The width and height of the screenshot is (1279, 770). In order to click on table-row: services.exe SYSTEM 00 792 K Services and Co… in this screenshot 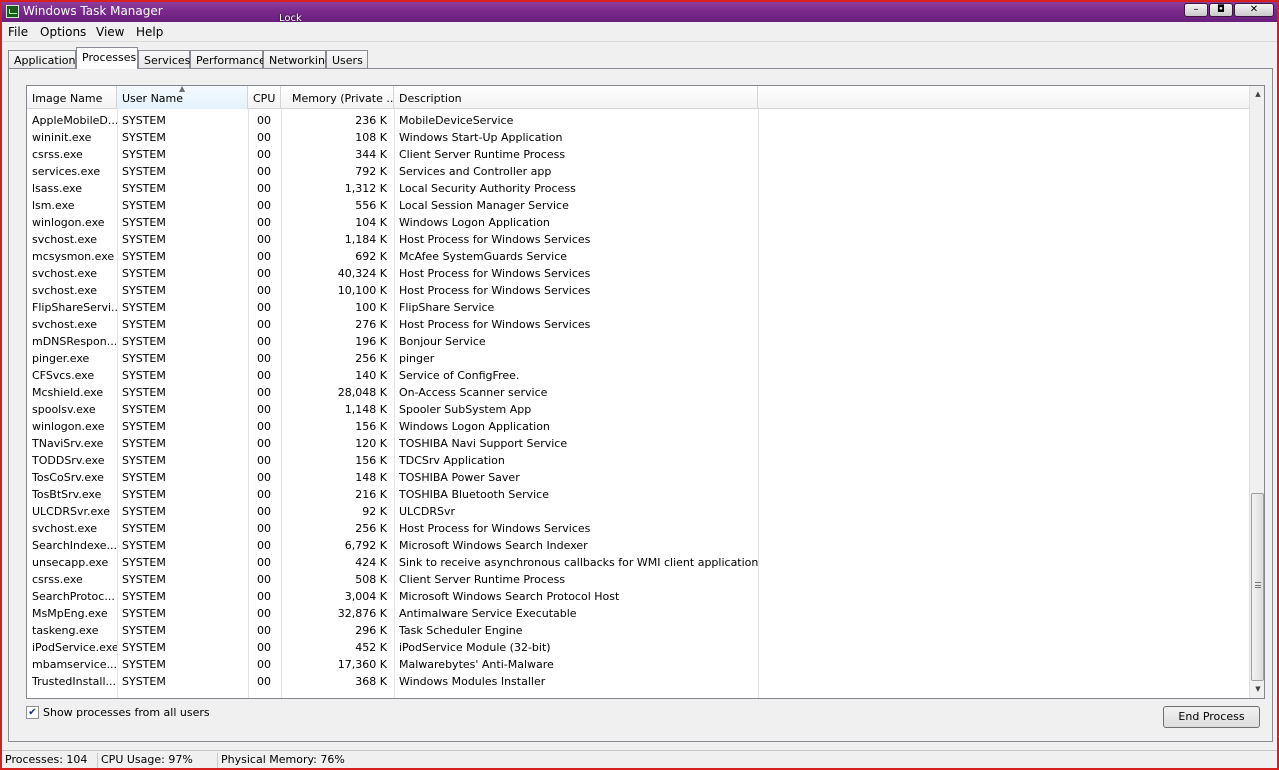, I will do `click(638, 171)`.